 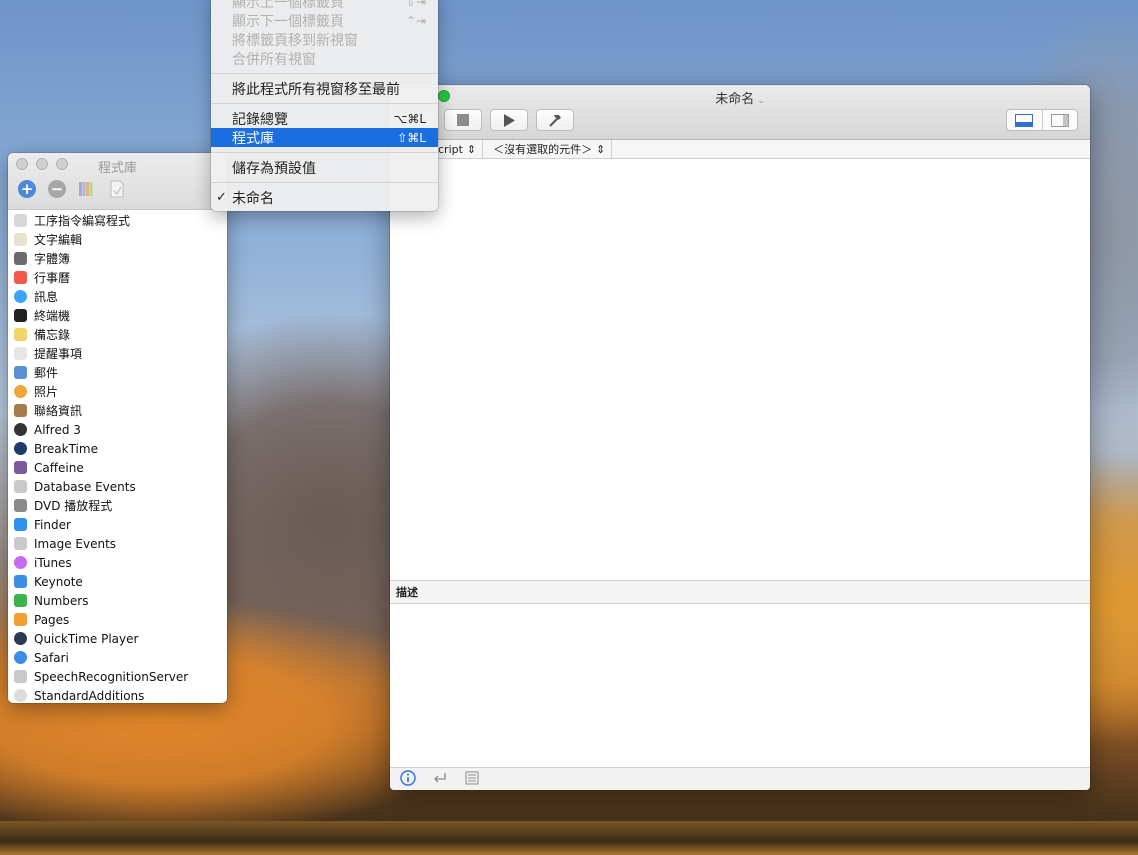 I want to click on element-selector: ＜沒有選取的元件＞ ⇕, so click(x=548, y=149).